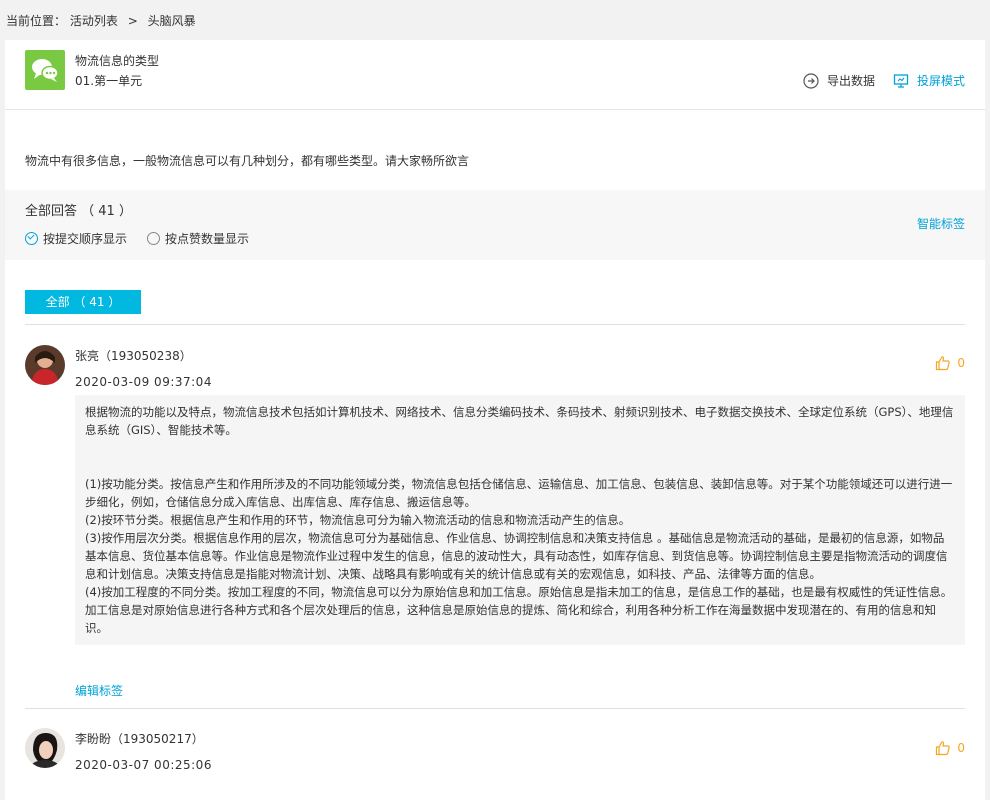  Describe the element at coordinates (133, 356) in the screenshot. I see `answer-author: 张亮（193050238）` at that location.